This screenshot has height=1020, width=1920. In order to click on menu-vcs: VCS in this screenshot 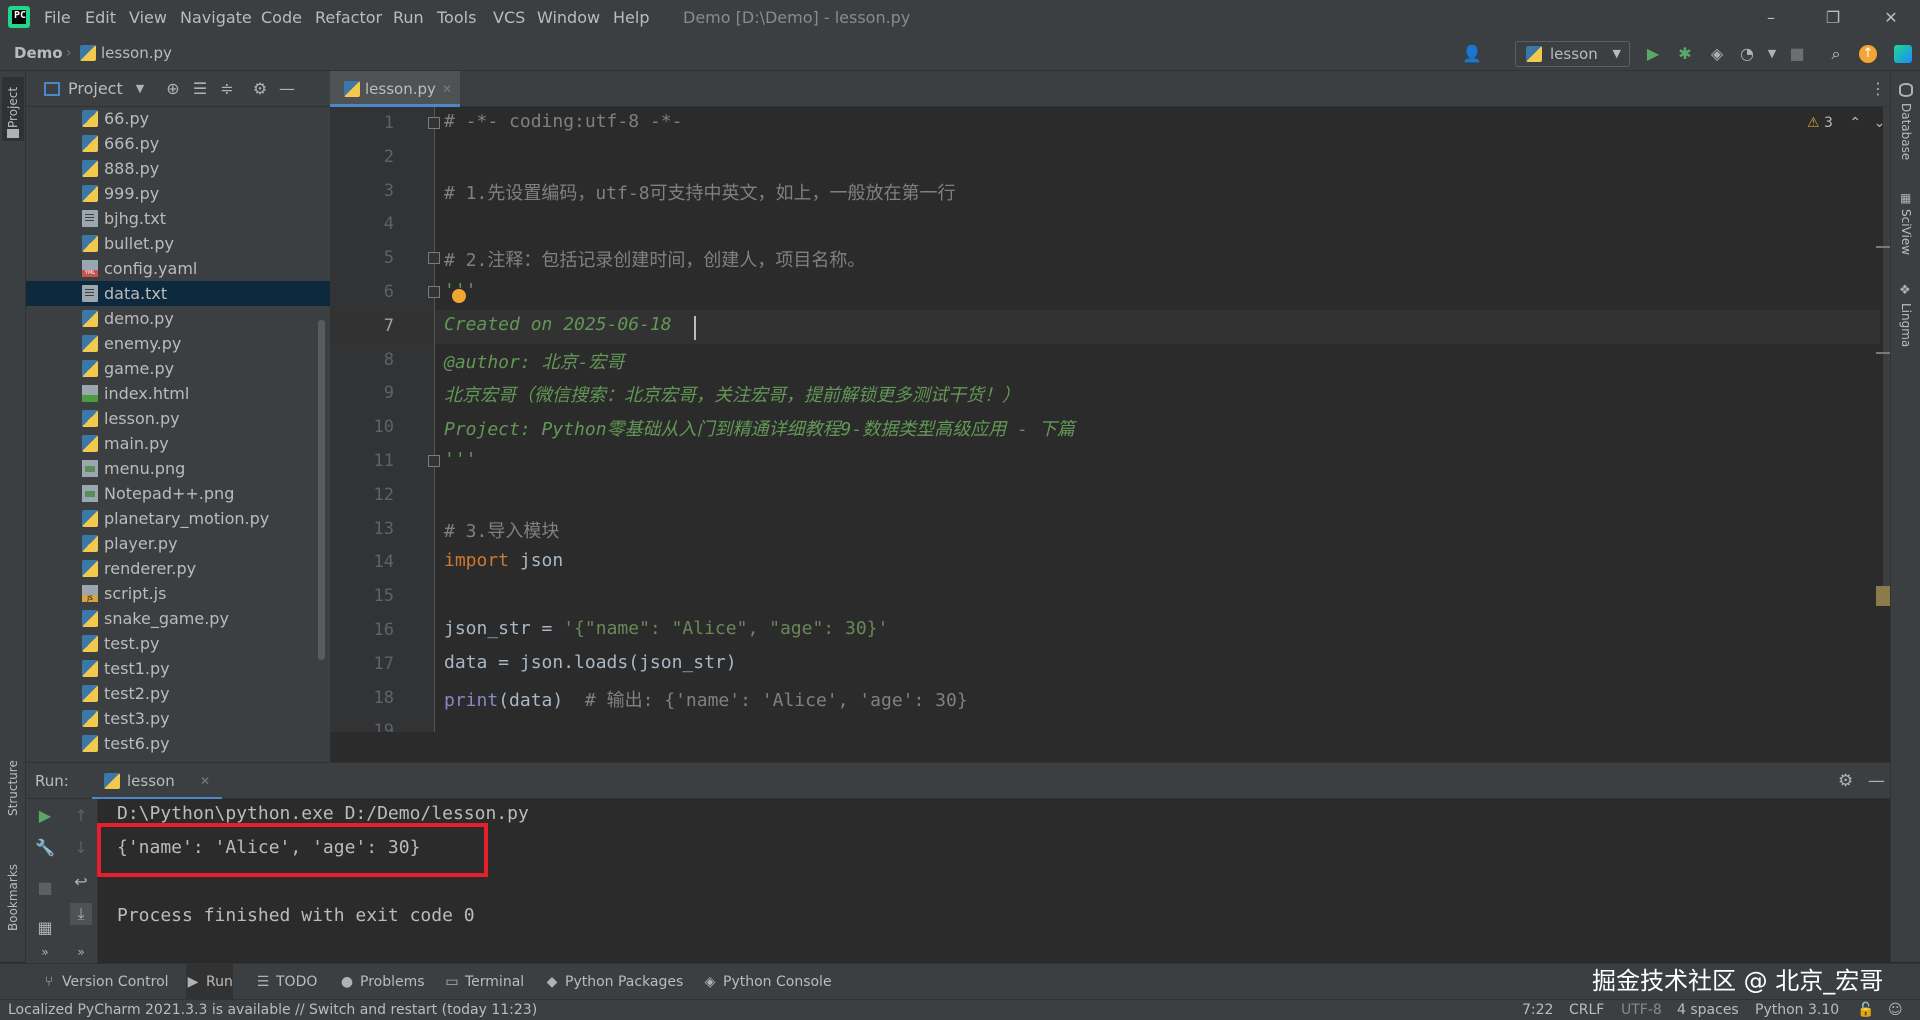, I will do `click(509, 18)`.